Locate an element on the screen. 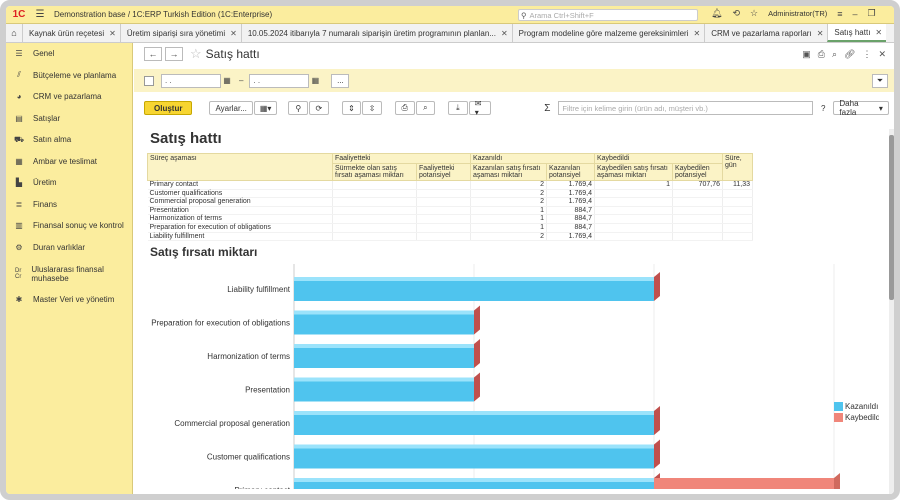 Image resolution: width=900 pixels, height=500 pixels. notification-bell-icon: 🔔︎ is located at coordinates (716, 13).